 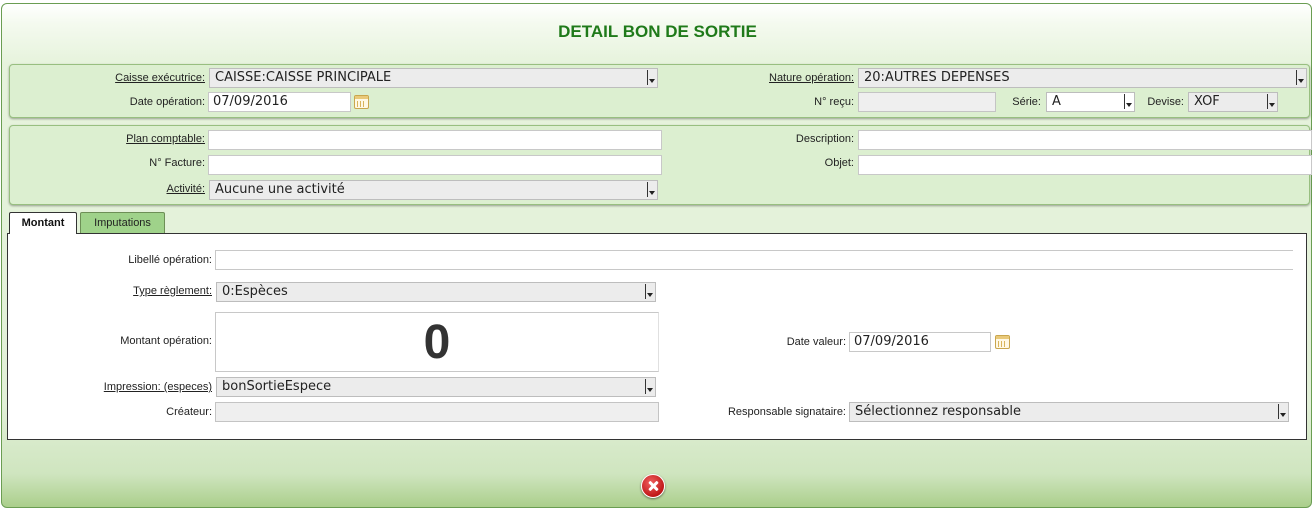 I want to click on nature-select: 20:AUTRES DEPENSES, so click(x=1082, y=78).